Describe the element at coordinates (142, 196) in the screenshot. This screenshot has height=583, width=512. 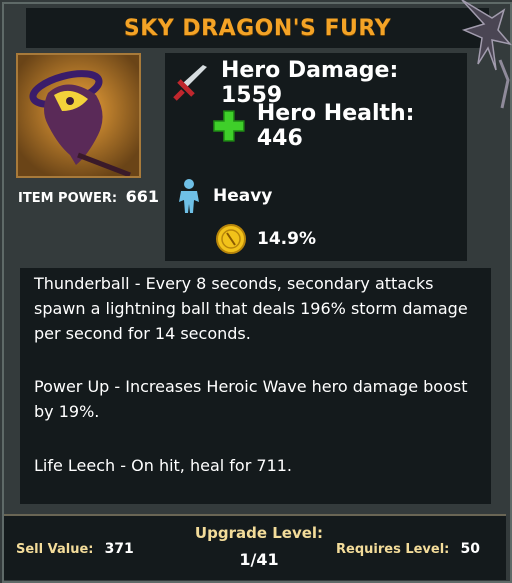
I see `item-power-value: 661` at that location.